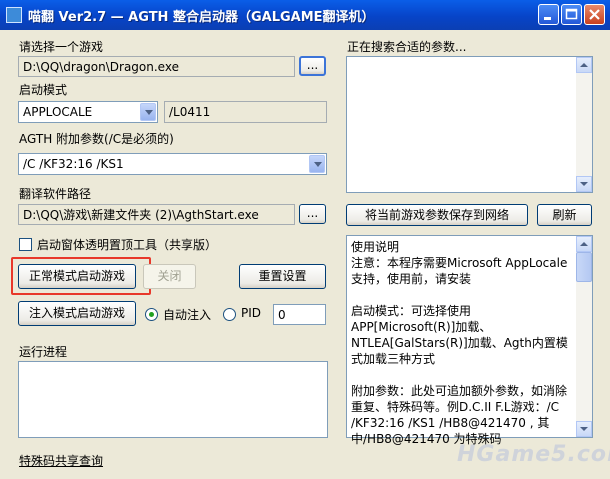  Describe the element at coordinates (282, 276) in the screenshot. I see `reset-settings-button: 重置设置` at that location.